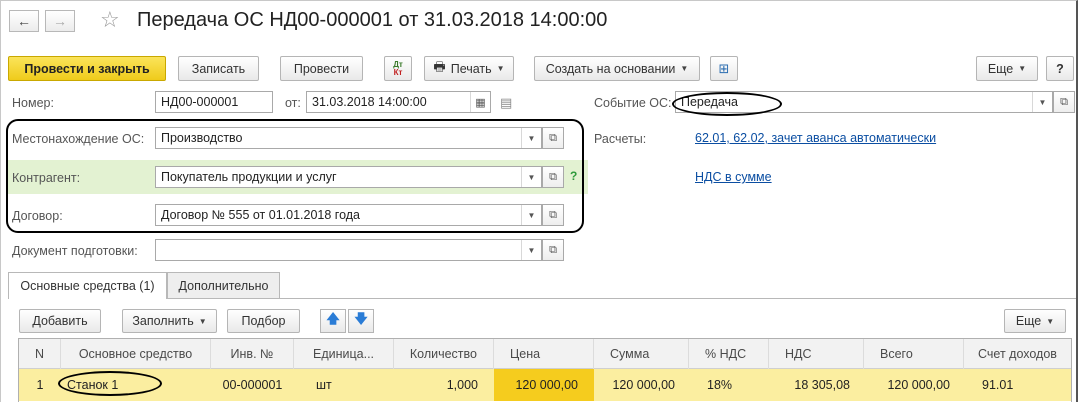  Describe the element at coordinates (729, 385) in the screenshot. I see `vat-rate-cell: 18%` at that location.